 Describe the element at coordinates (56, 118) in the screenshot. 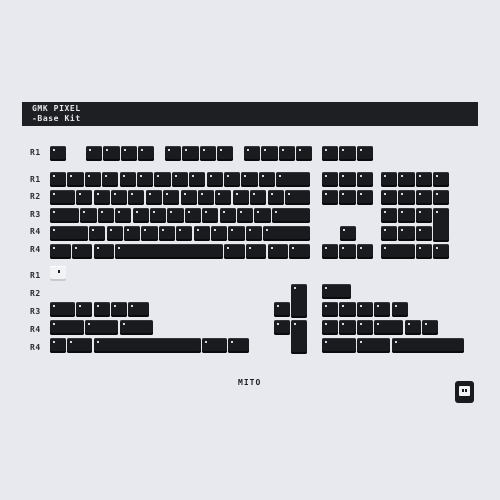

I see `kit-subtitle: -Base Kit` at that location.